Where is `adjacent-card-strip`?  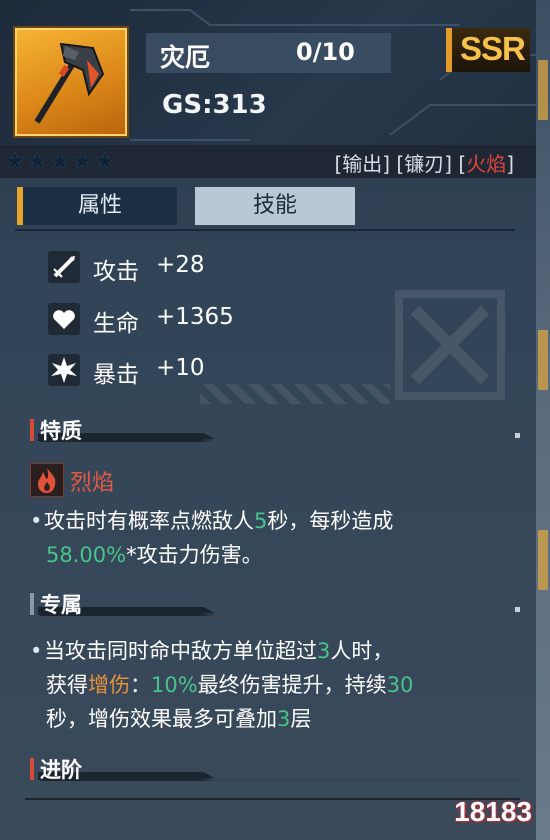
adjacent-card-strip is located at coordinates (543, 420).